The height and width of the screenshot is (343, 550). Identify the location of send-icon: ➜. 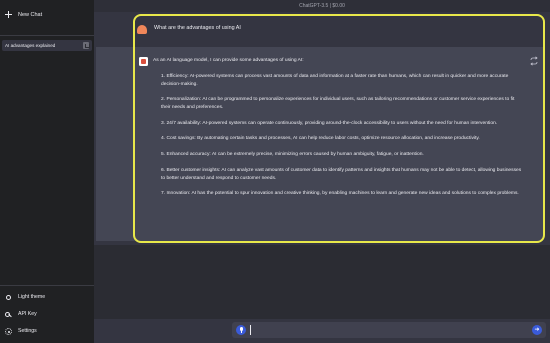
(537, 330).